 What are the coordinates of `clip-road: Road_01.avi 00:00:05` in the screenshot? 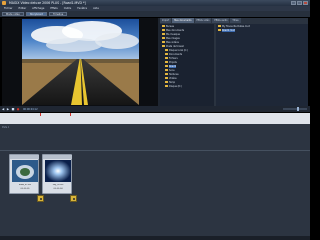 It's located at (24, 174).